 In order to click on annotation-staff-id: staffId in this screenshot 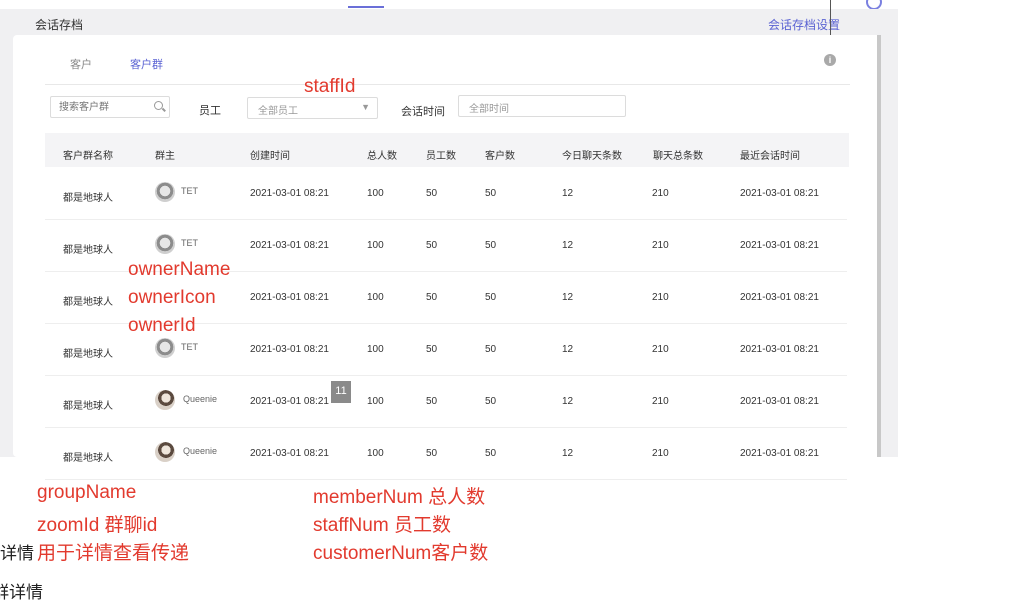, I will do `click(330, 86)`.